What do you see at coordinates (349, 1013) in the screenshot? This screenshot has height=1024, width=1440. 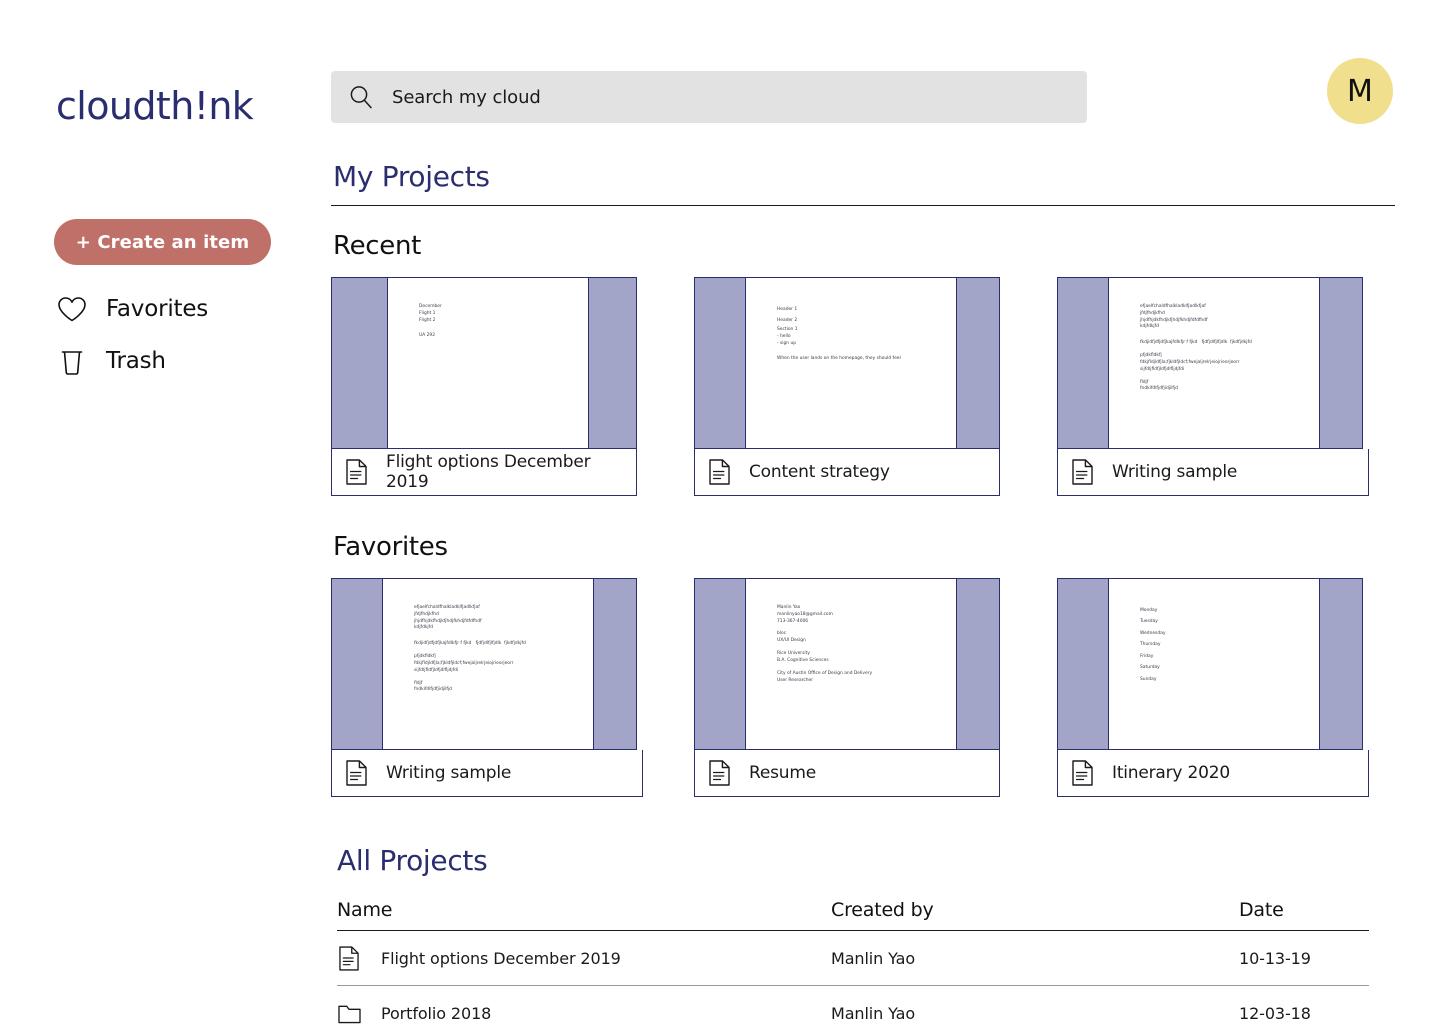 I see `folder-icon` at bounding box center [349, 1013].